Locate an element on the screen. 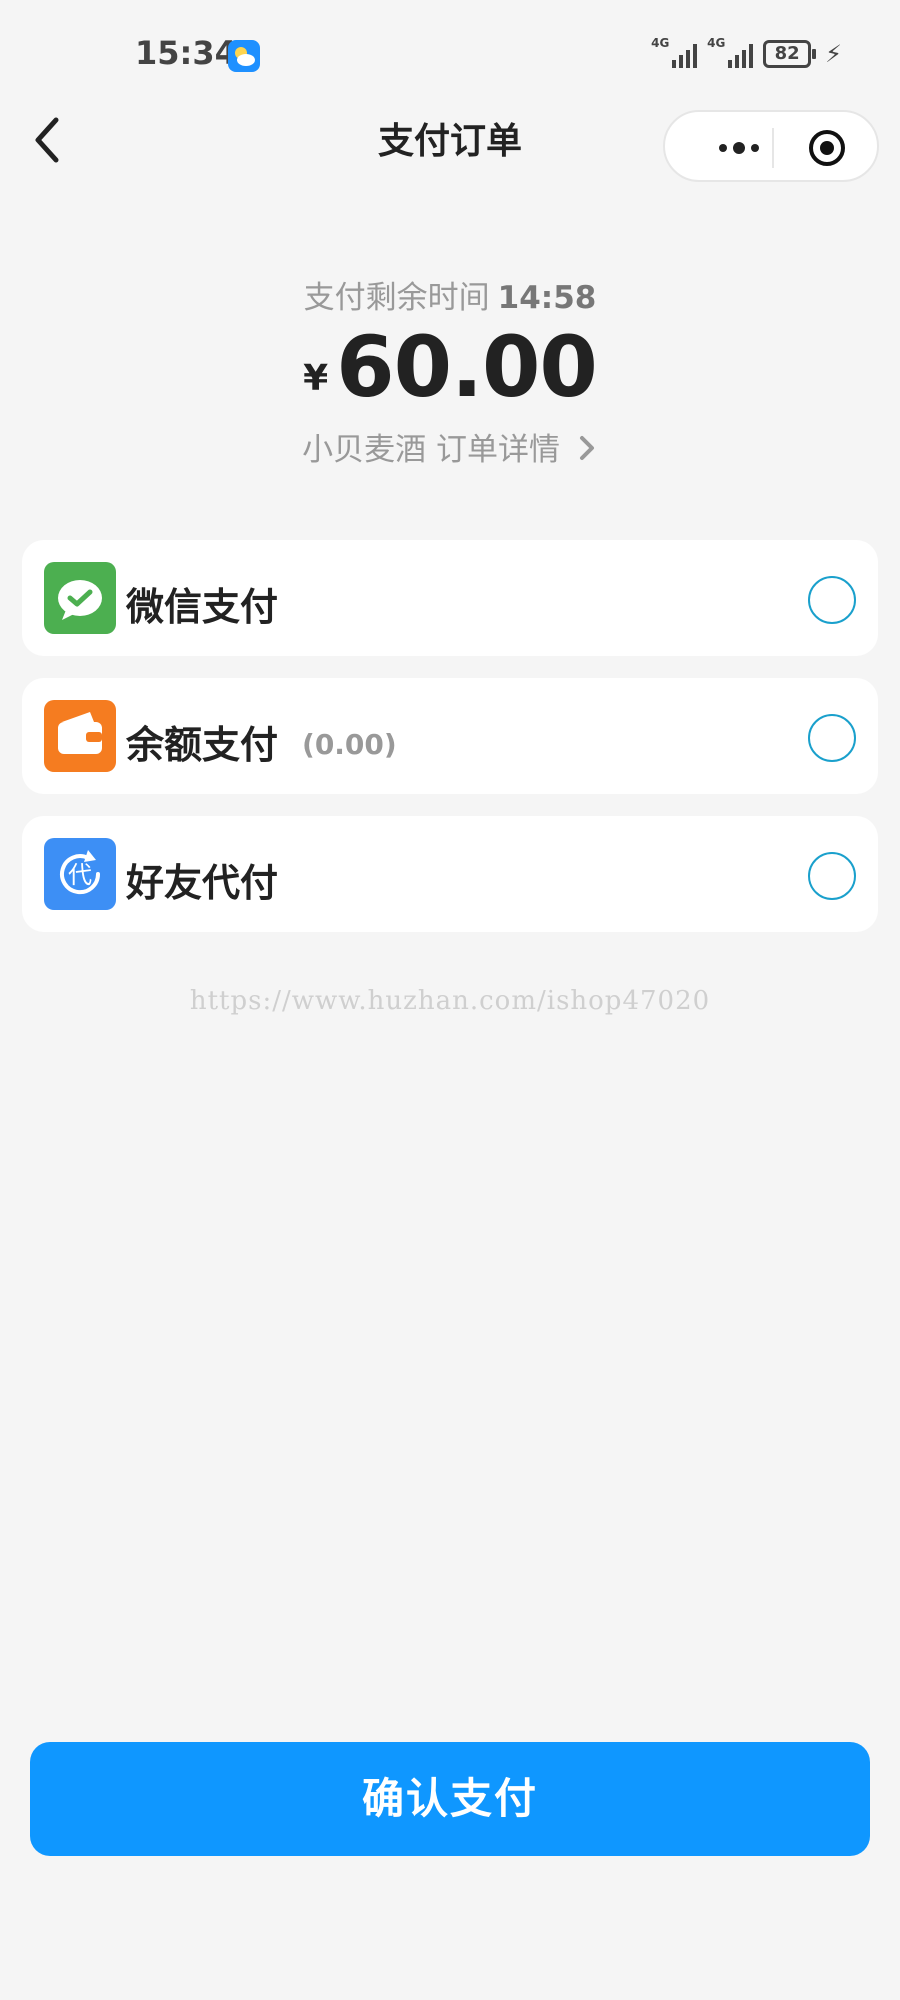 The image size is (900, 2000). status-indicators: 4G 4G 82 ⚡ is located at coordinates (746, 53).